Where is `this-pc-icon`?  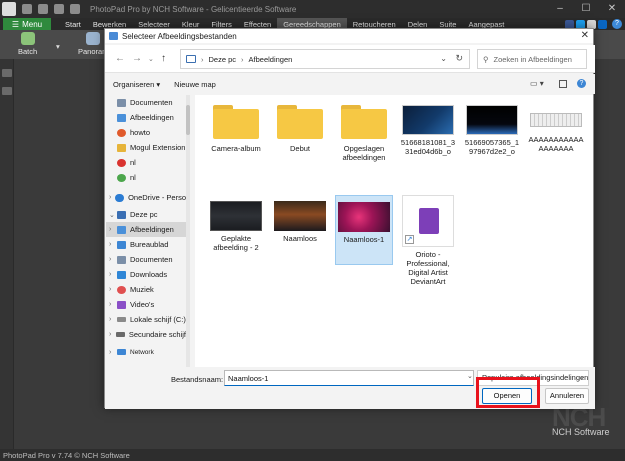 this-pc-icon is located at coordinates (121, 214).